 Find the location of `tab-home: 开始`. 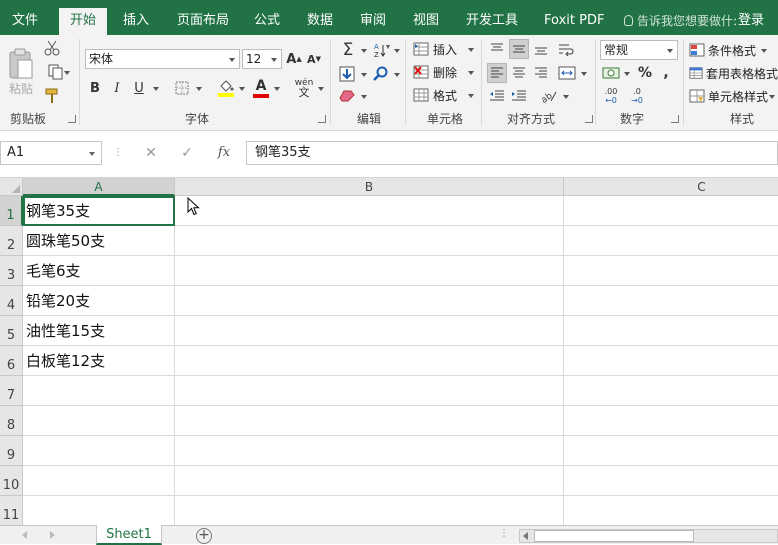

tab-home: 开始 is located at coordinates (83, 21).